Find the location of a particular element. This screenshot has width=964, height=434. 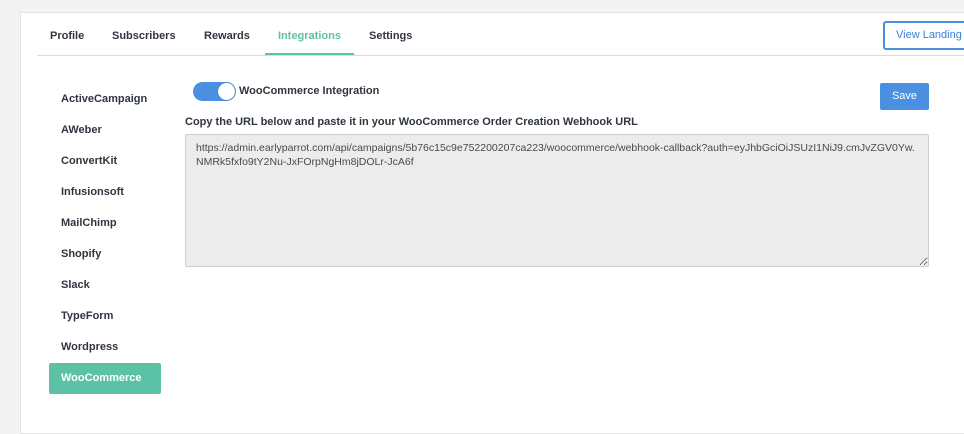

tab-settings: Settings is located at coordinates (390, 34).